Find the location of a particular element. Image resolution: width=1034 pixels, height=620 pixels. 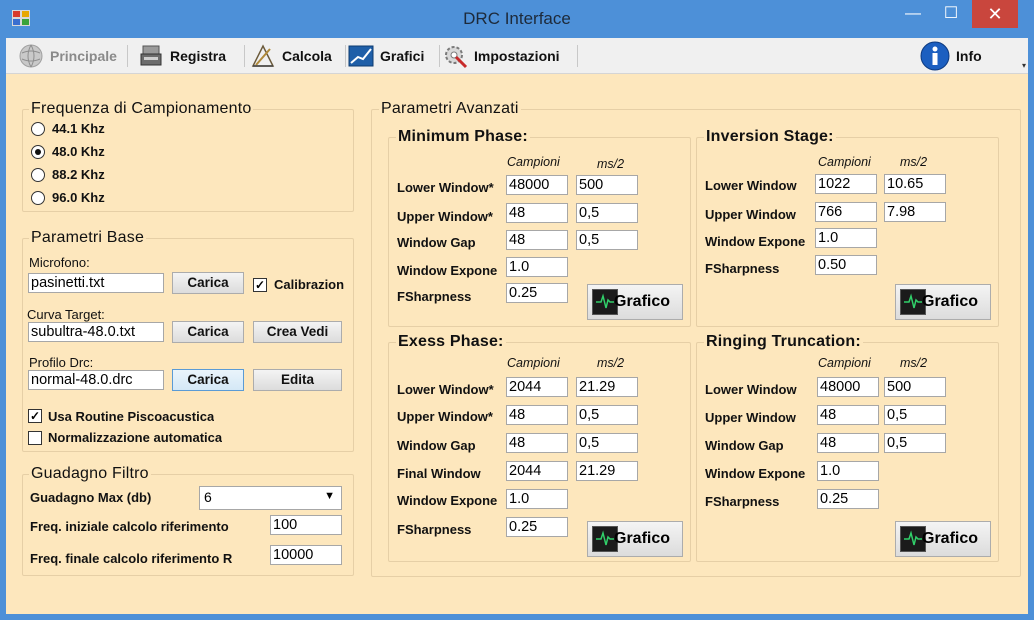

freq-finale-field: 10000 is located at coordinates (306, 555).